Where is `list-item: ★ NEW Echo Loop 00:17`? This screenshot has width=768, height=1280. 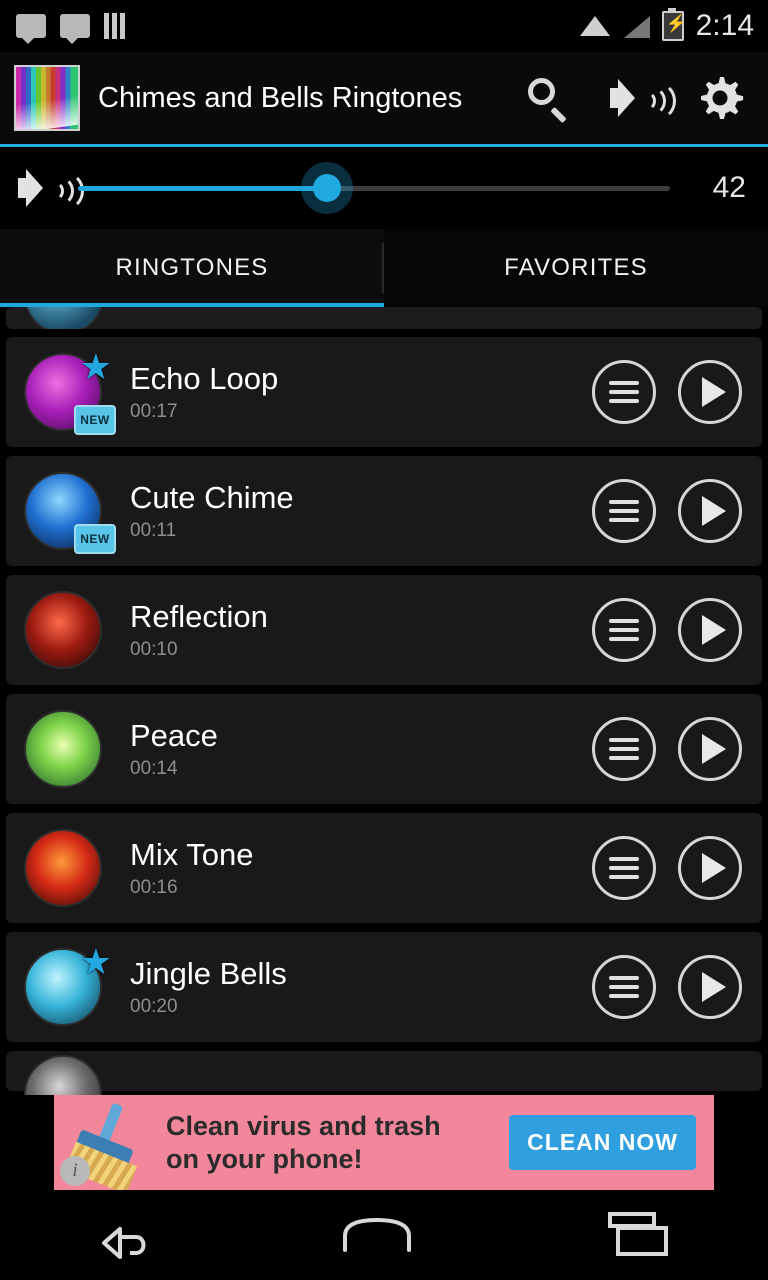
list-item: ★ NEW Echo Loop 00:17 is located at coordinates (384, 392).